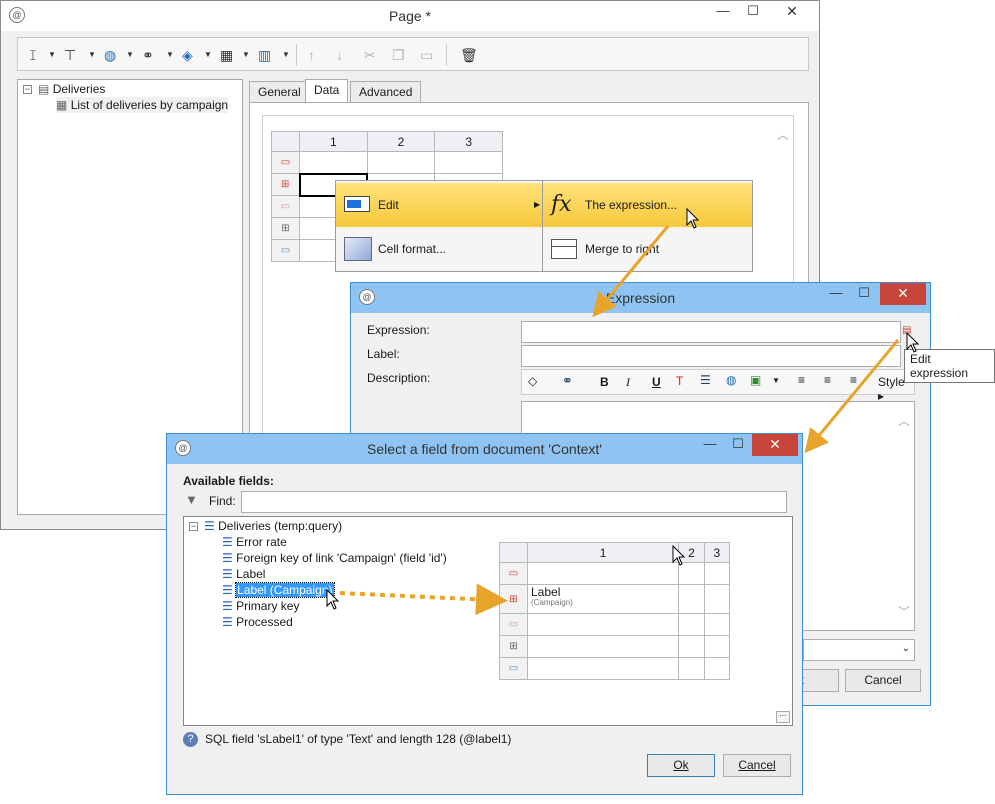  I want to click on arrow-to-expression, so click(631, 271).